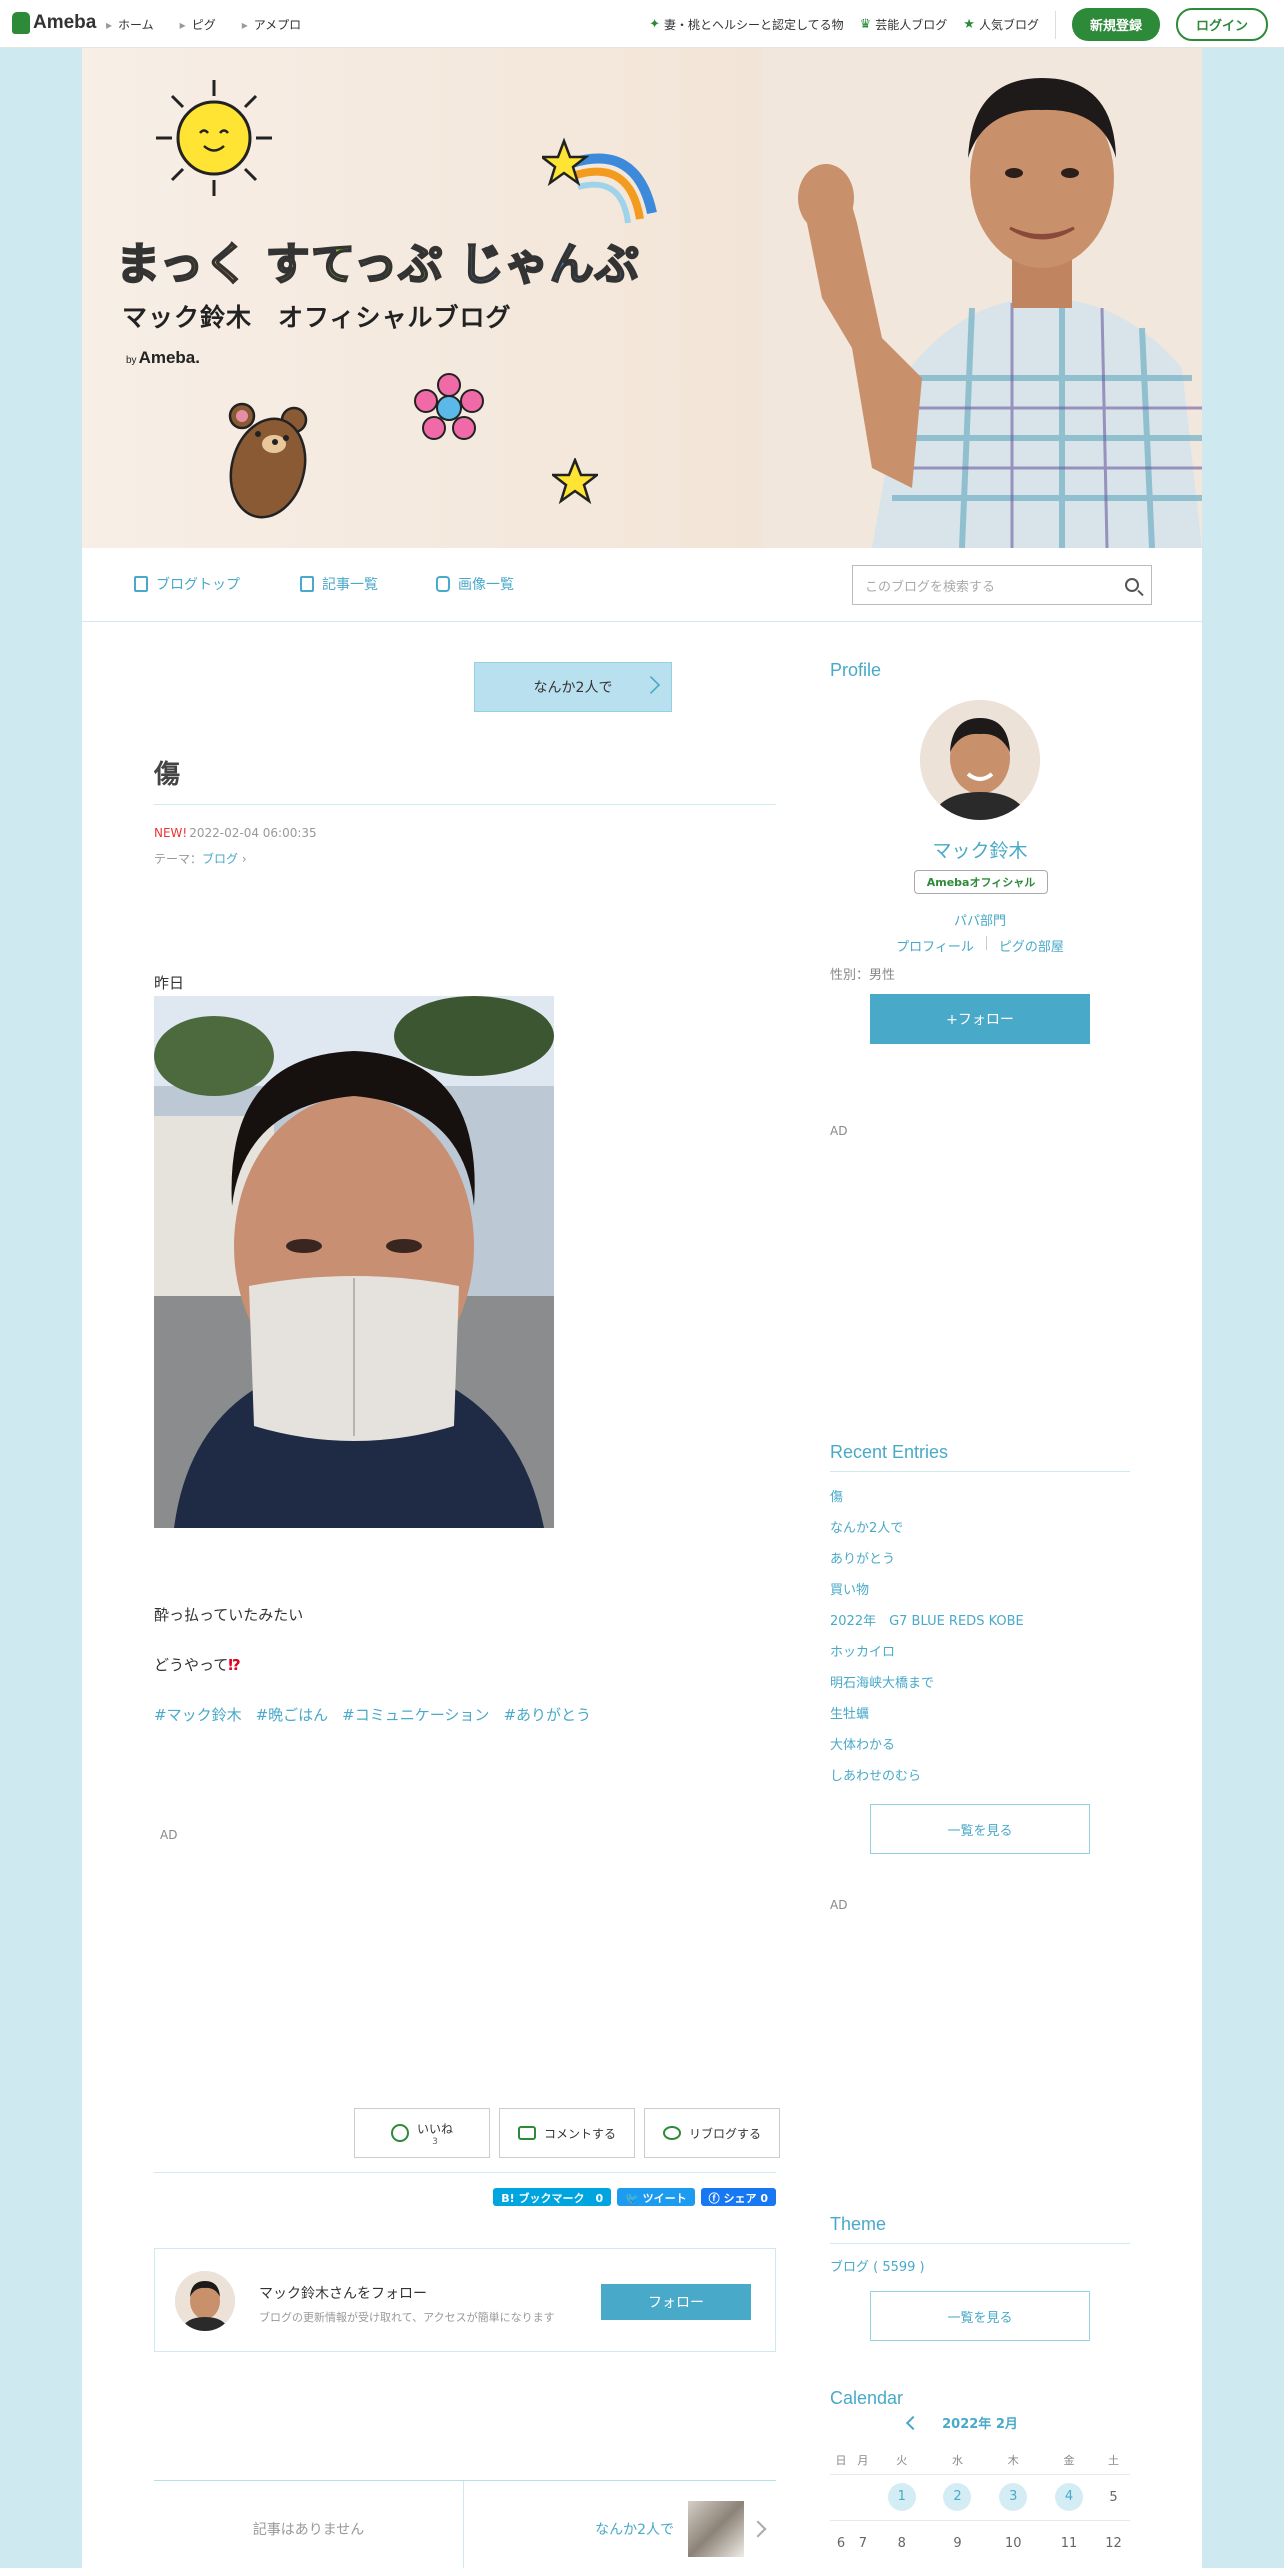  Describe the element at coordinates (54, 23) in the screenshot. I see `ameba-logo: Ameba` at that location.